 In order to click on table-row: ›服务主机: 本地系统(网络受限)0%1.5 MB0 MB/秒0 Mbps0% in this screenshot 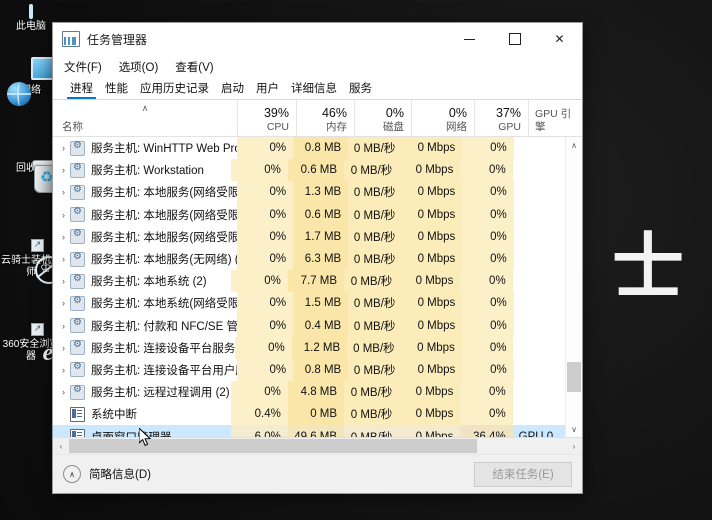, I will do `click(309, 303)`.